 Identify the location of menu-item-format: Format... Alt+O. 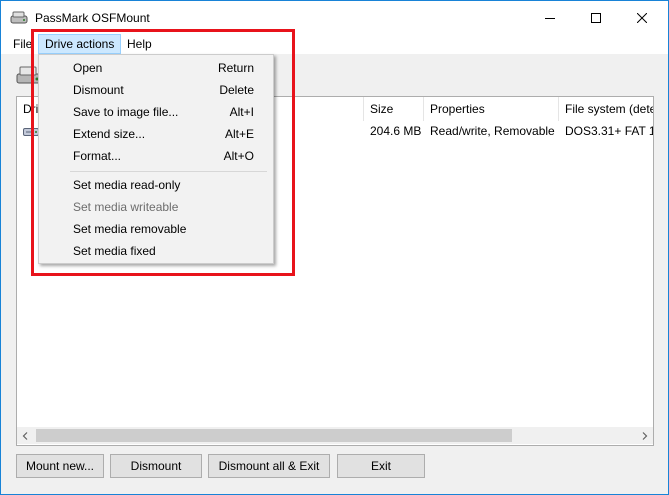
(156, 156).